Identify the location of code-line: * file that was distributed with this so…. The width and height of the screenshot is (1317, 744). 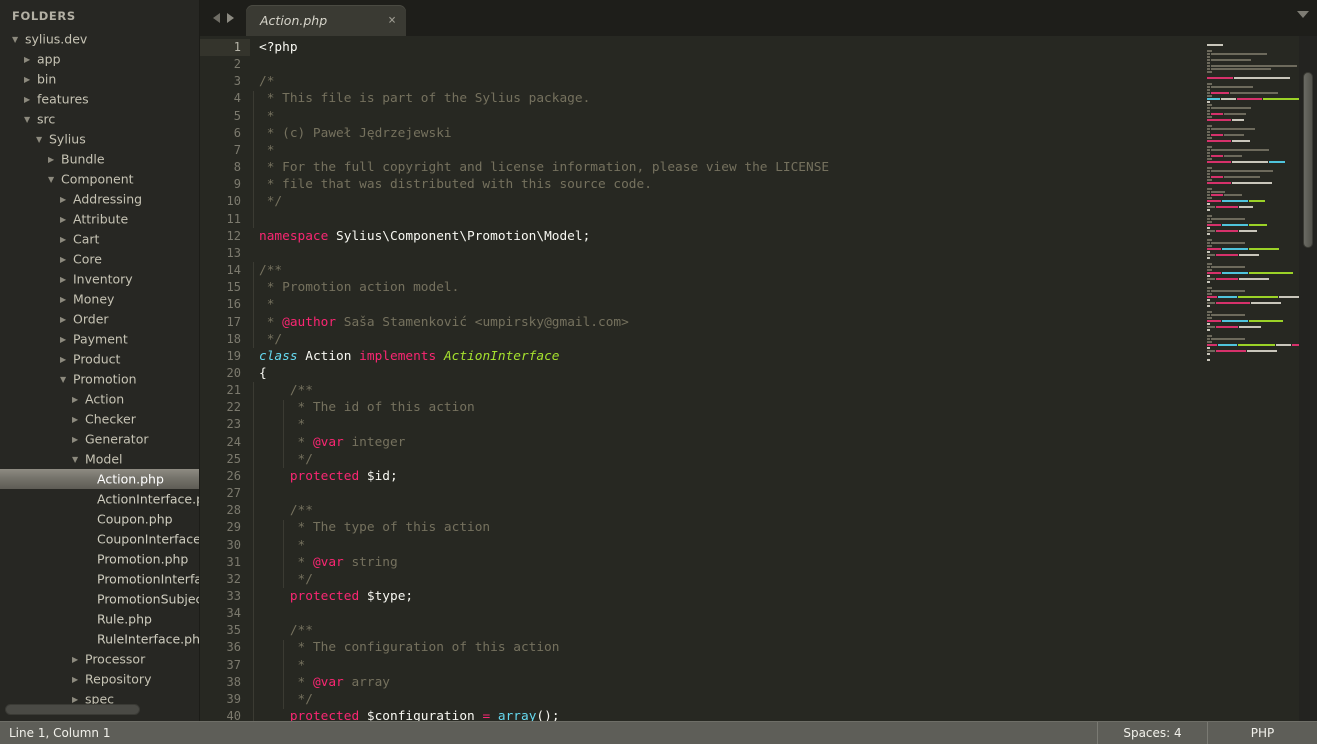
(788, 184).